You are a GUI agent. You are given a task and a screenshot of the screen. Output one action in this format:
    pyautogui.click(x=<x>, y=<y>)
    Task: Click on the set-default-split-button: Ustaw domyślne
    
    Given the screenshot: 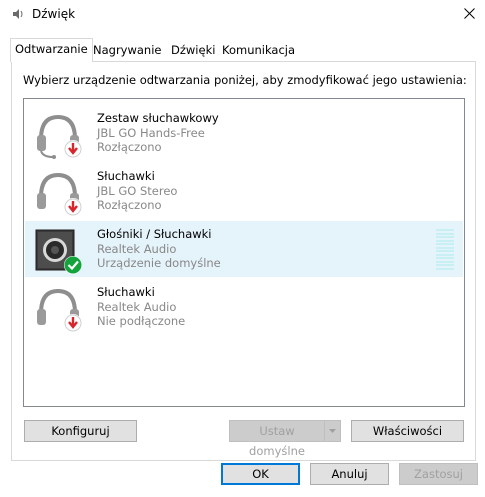 What is the action you would take?
    pyautogui.click(x=285, y=439)
    